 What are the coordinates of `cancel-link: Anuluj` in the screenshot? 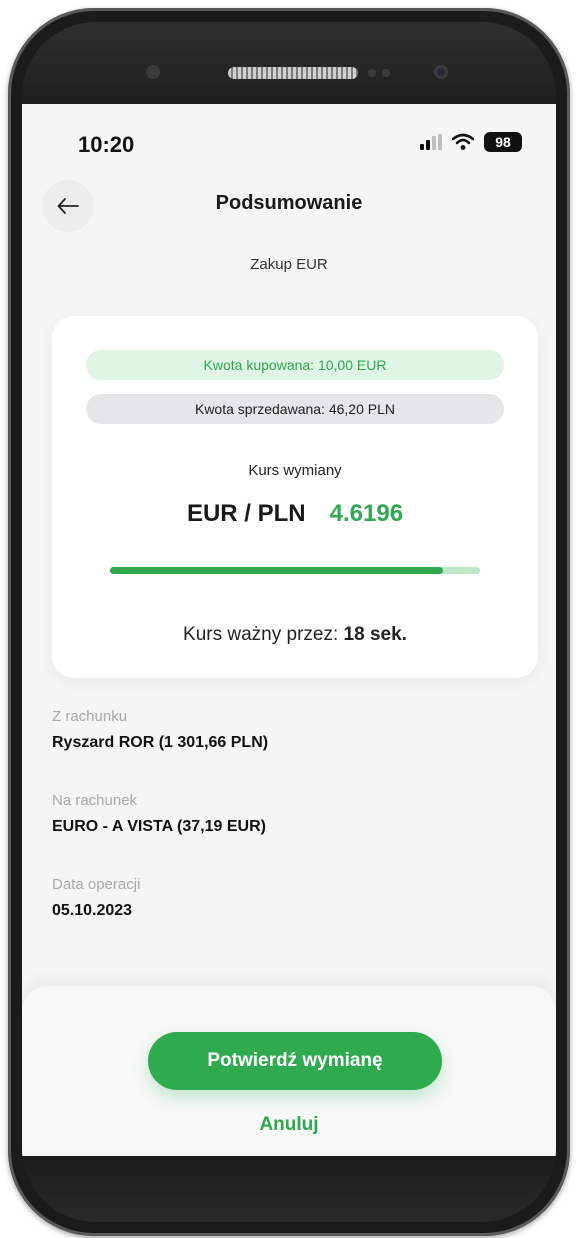 It's located at (289, 1125).